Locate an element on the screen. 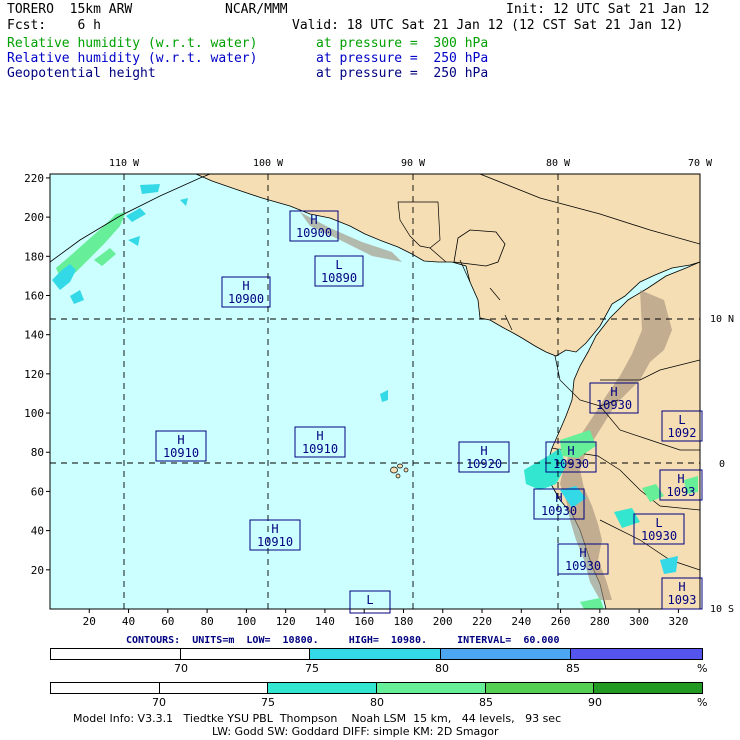 This screenshot has height=740, width=740. x-tick-label: 180 is located at coordinates (404, 621).